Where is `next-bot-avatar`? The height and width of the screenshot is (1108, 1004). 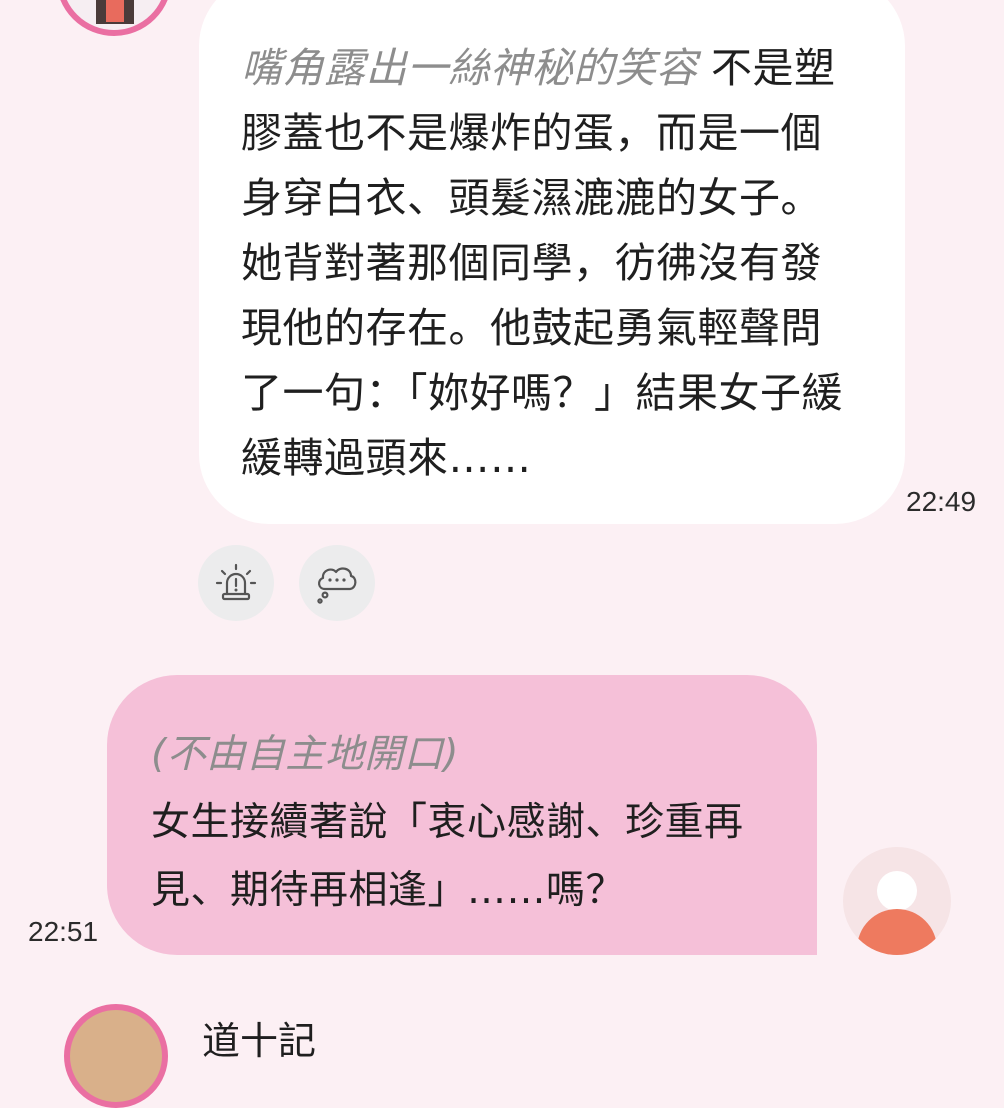
next-bot-avatar is located at coordinates (116, 1056).